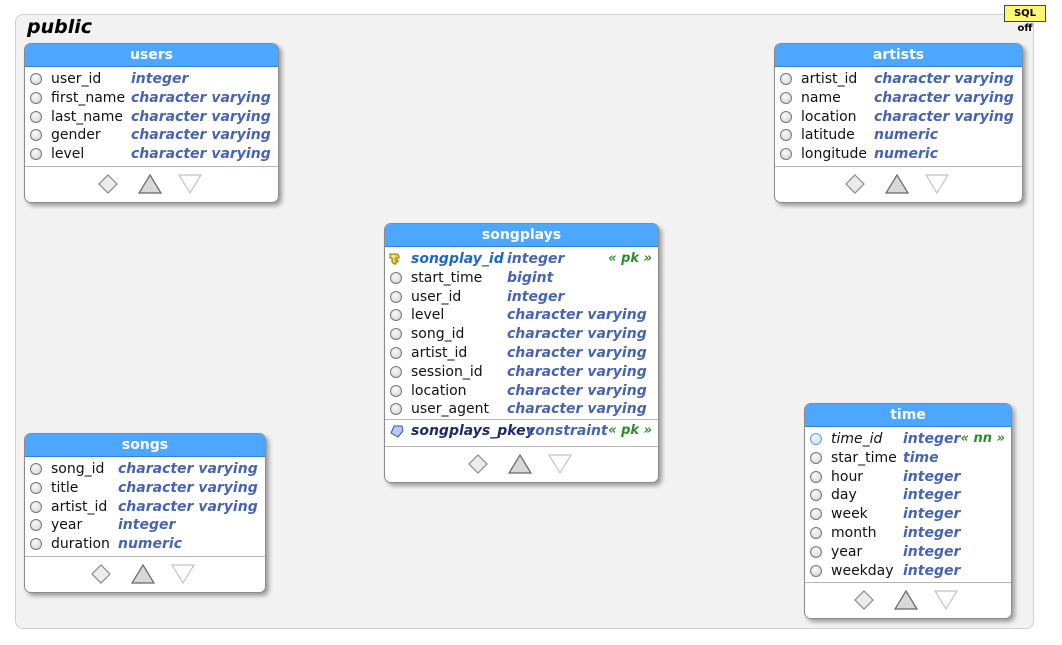 This screenshot has height=645, width=1062. What do you see at coordinates (829, 79) in the screenshot?
I see `column-name: artist_id` at bounding box center [829, 79].